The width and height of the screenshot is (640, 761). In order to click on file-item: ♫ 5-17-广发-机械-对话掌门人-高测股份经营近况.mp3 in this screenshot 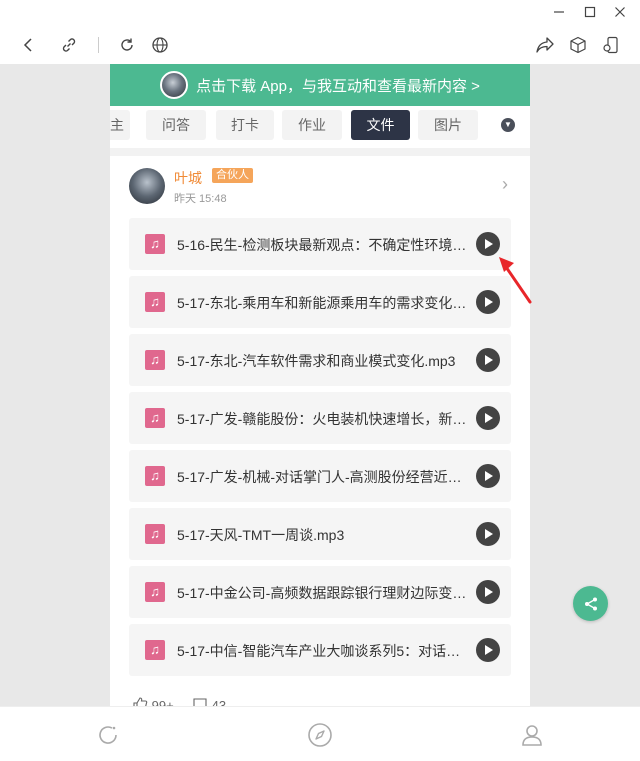, I will do `click(320, 476)`.